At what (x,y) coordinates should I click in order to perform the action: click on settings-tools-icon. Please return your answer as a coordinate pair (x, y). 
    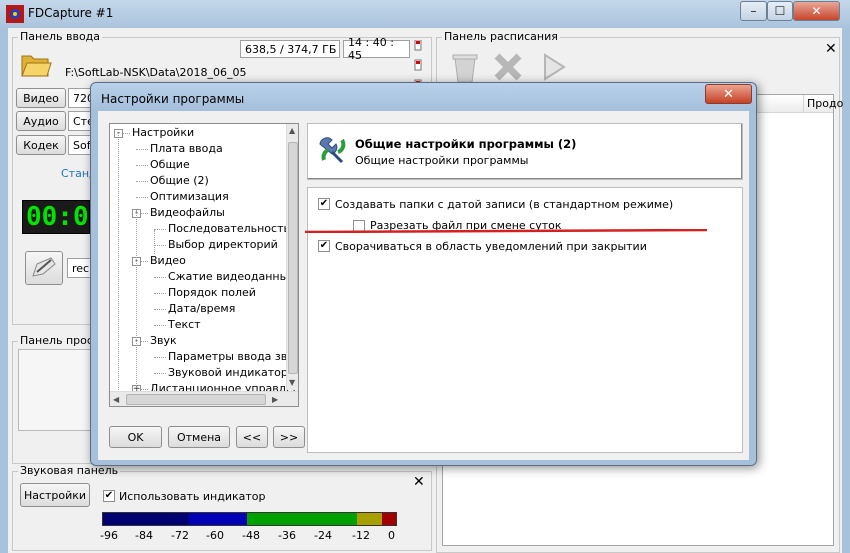
    Looking at the image, I should click on (332, 150).